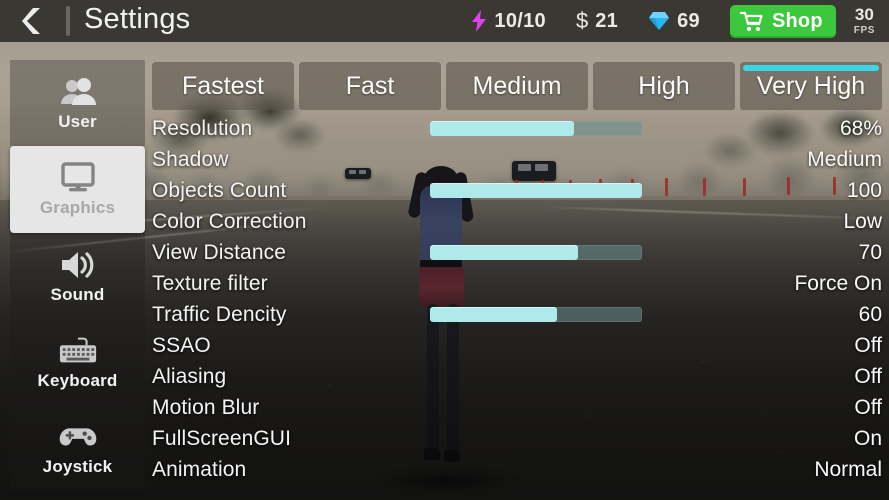 The height and width of the screenshot is (500, 889). What do you see at coordinates (206, 407) in the screenshot?
I see `settings-row-label: Motion Blur` at bounding box center [206, 407].